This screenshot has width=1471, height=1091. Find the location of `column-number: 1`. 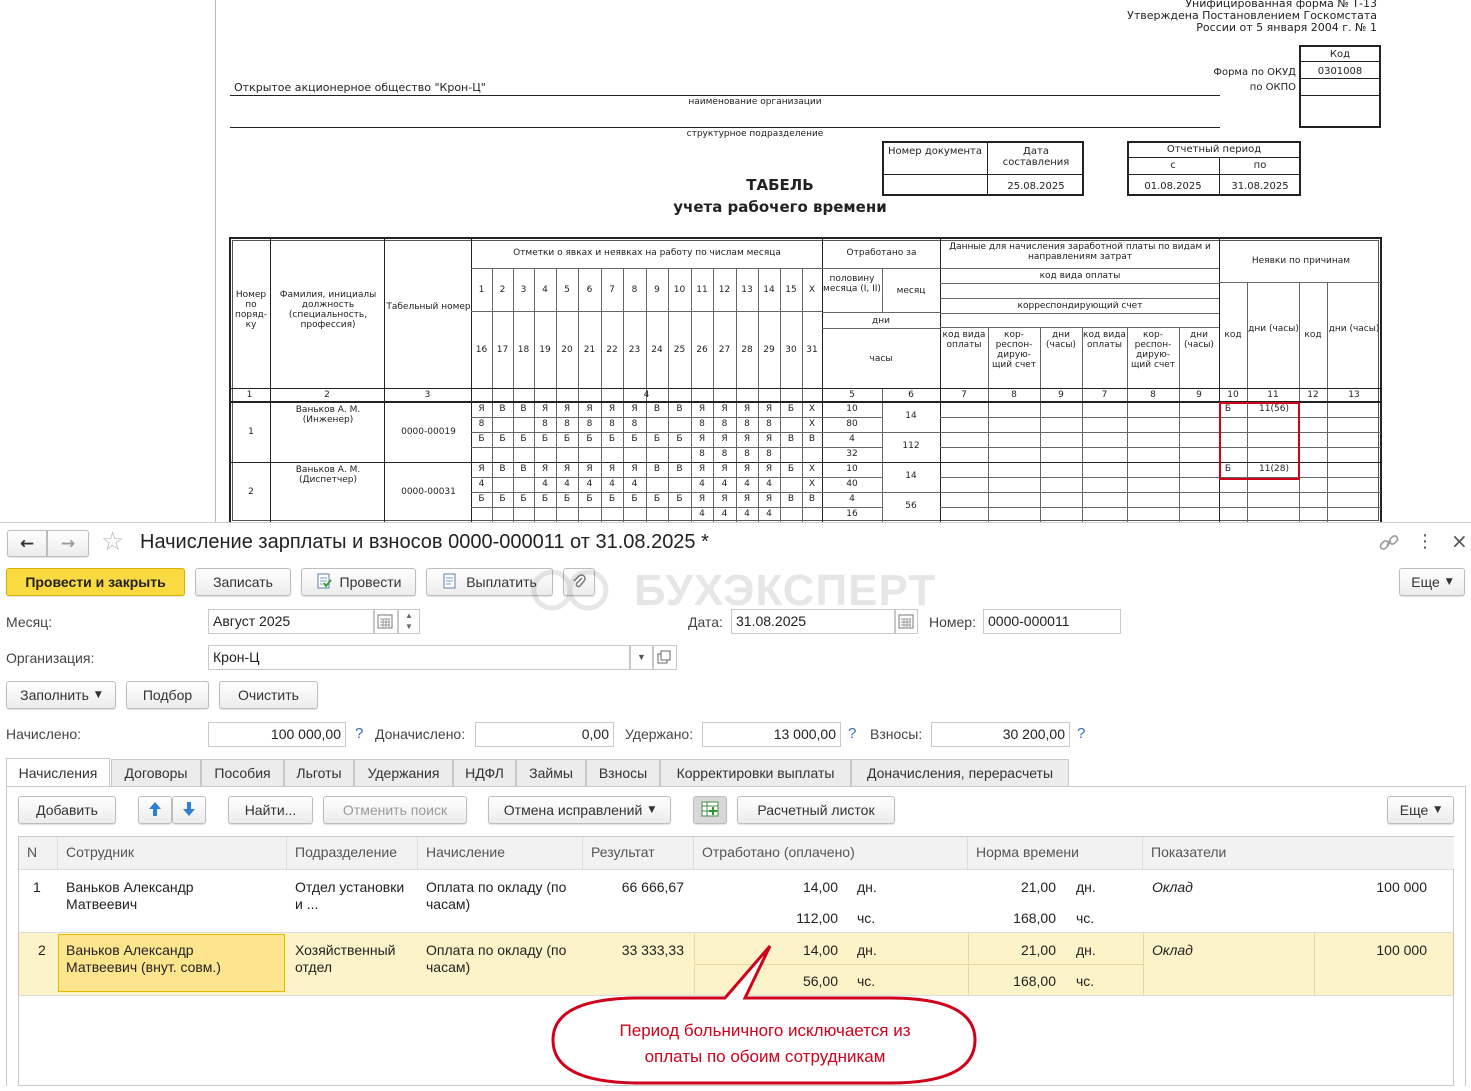

column-number: 1 is located at coordinates (249, 395).